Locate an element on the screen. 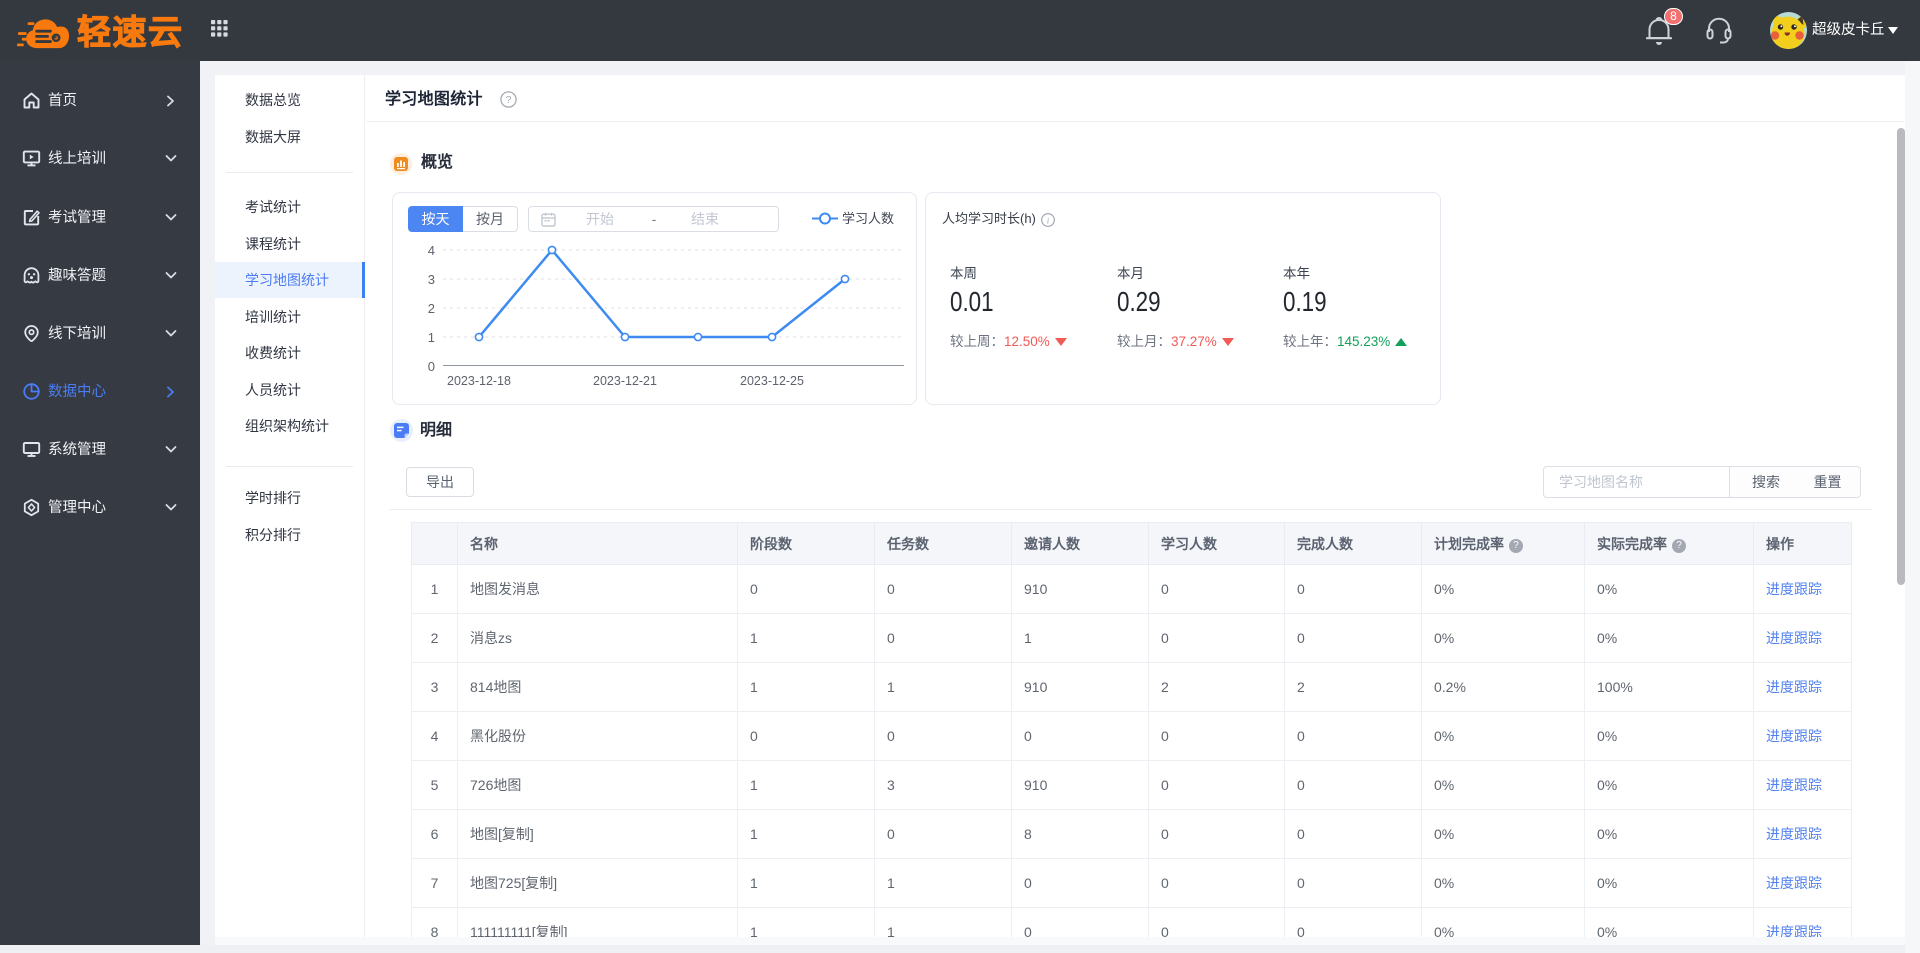  svg-text: 4 is located at coordinates (431, 250).